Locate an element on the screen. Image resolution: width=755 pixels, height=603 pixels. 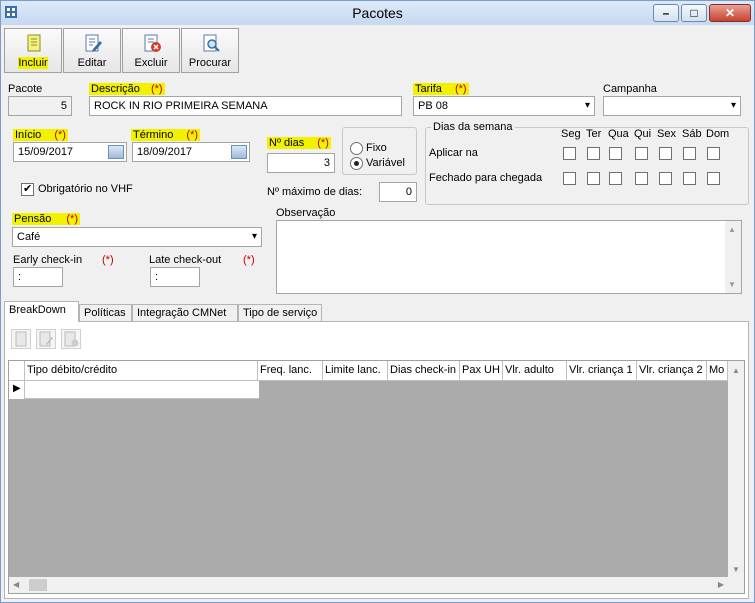
pacote-field: 5 is located at coordinates (40, 106).